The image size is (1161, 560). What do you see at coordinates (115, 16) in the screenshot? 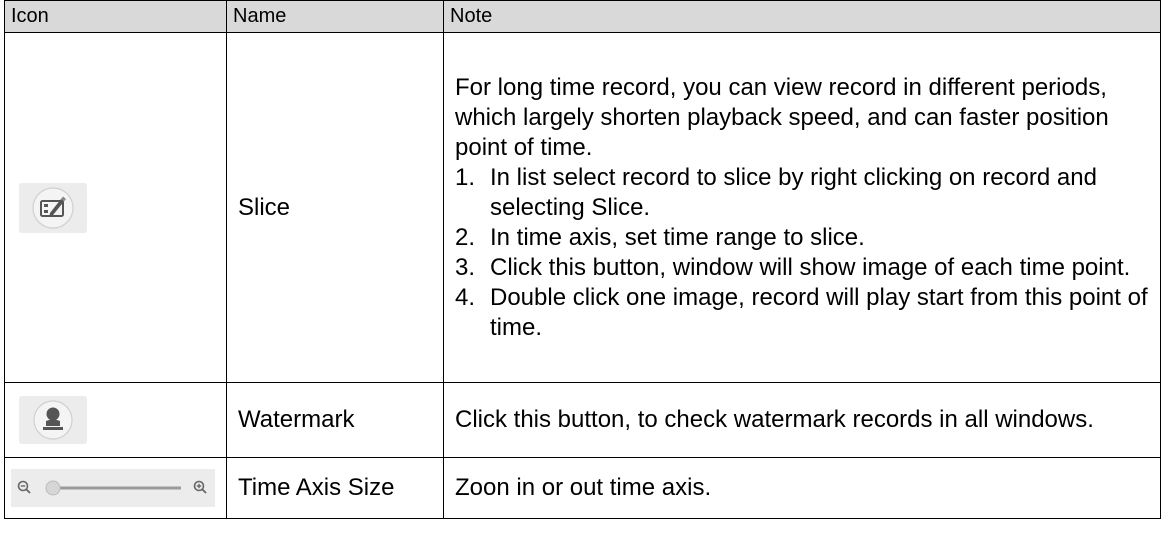
I see `header-icon: Icon` at bounding box center [115, 16].